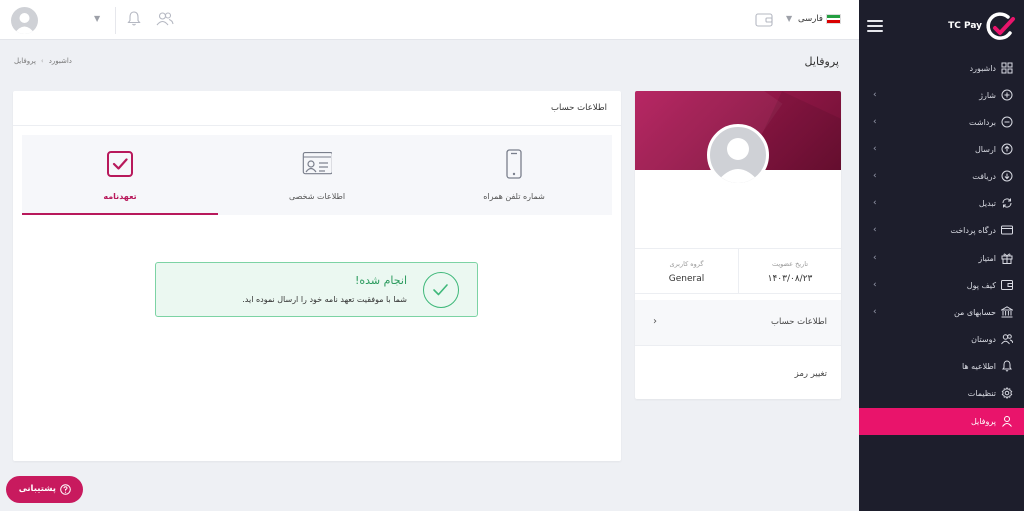 This screenshot has height=511, width=1024. I want to click on breadcrumb-dashboard: داشبورد, so click(60, 61).